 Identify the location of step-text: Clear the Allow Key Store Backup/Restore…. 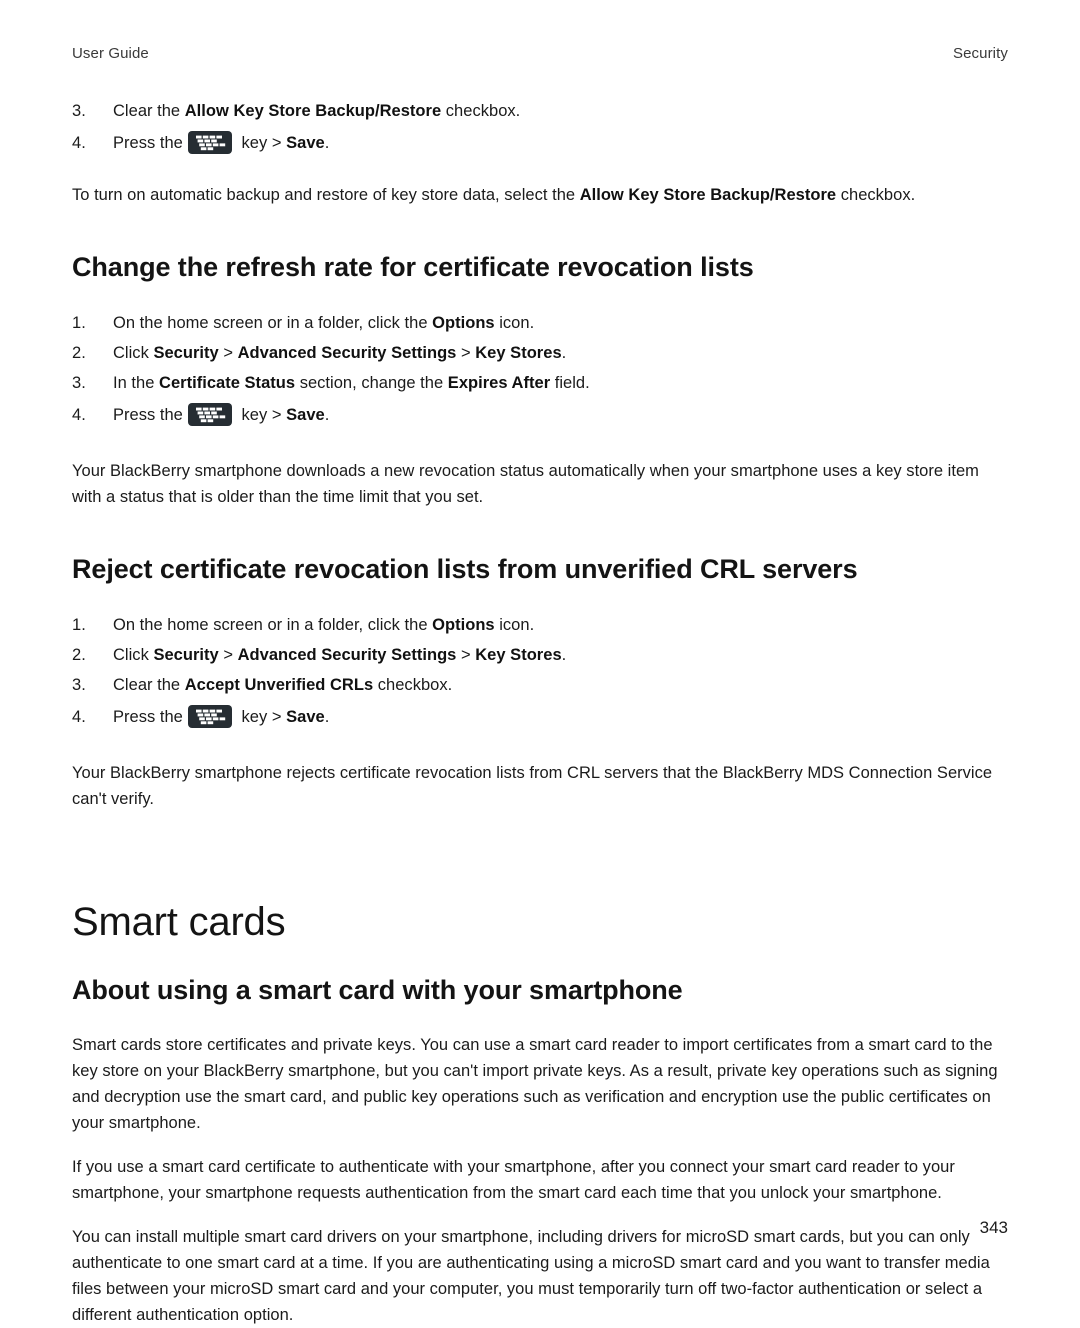
(316, 111).